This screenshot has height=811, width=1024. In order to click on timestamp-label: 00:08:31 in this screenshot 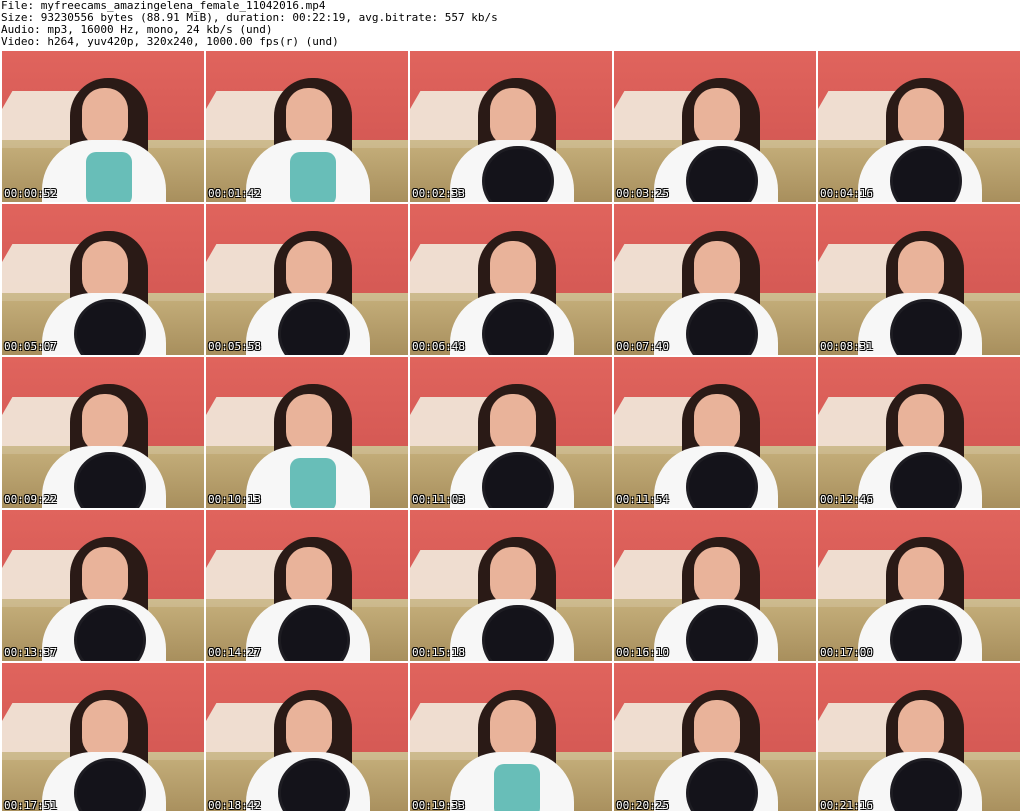, I will do `click(846, 346)`.